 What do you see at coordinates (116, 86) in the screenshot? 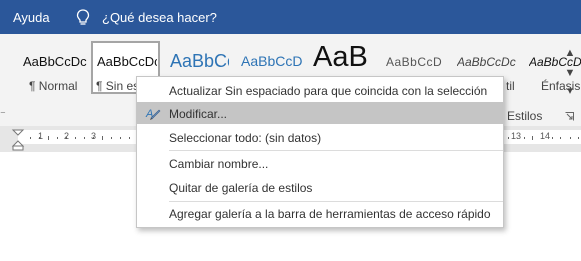
I see `style-name-sin-espaciado: ¶ Sin espaciado` at bounding box center [116, 86].